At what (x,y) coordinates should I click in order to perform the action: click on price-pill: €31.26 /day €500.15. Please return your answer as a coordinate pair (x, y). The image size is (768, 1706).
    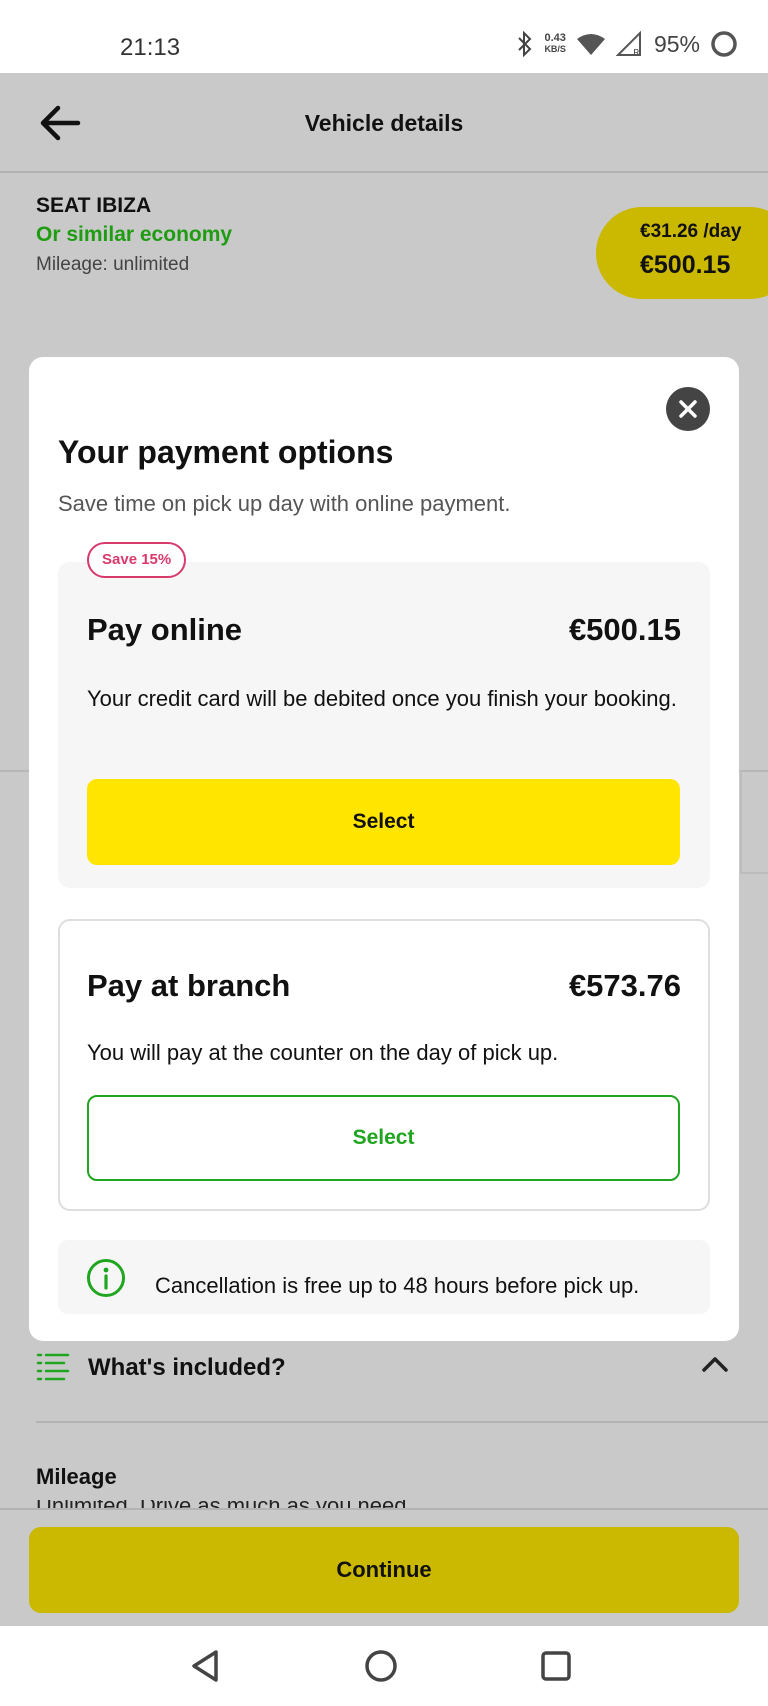
    Looking at the image, I should click on (682, 253).